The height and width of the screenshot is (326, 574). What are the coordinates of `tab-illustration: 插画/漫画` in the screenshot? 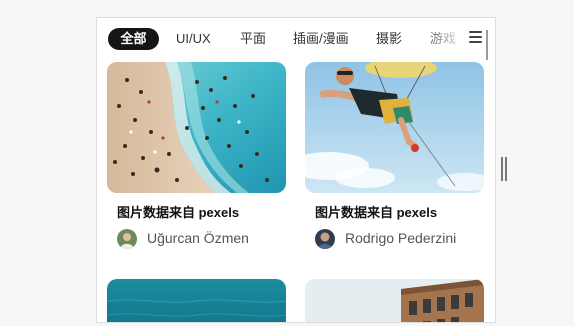 It's located at (321, 39).